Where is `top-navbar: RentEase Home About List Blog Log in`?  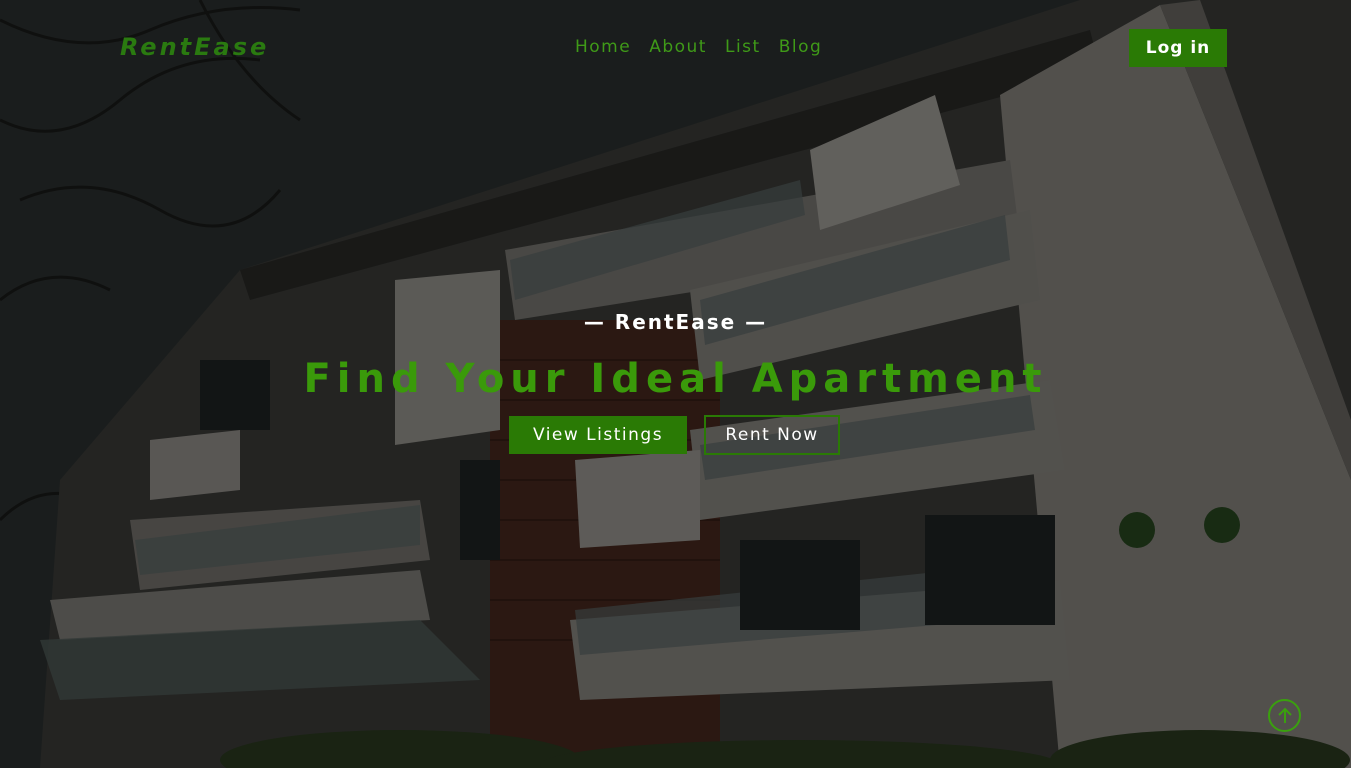
top-navbar: RentEase Home About List Blog Log in is located at coordinates (675, 48).